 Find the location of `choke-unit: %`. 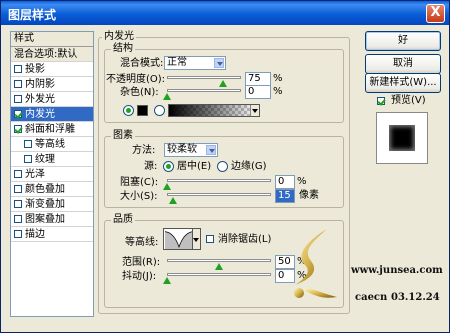

choke-unit: % is located at coordinates (302, 181).